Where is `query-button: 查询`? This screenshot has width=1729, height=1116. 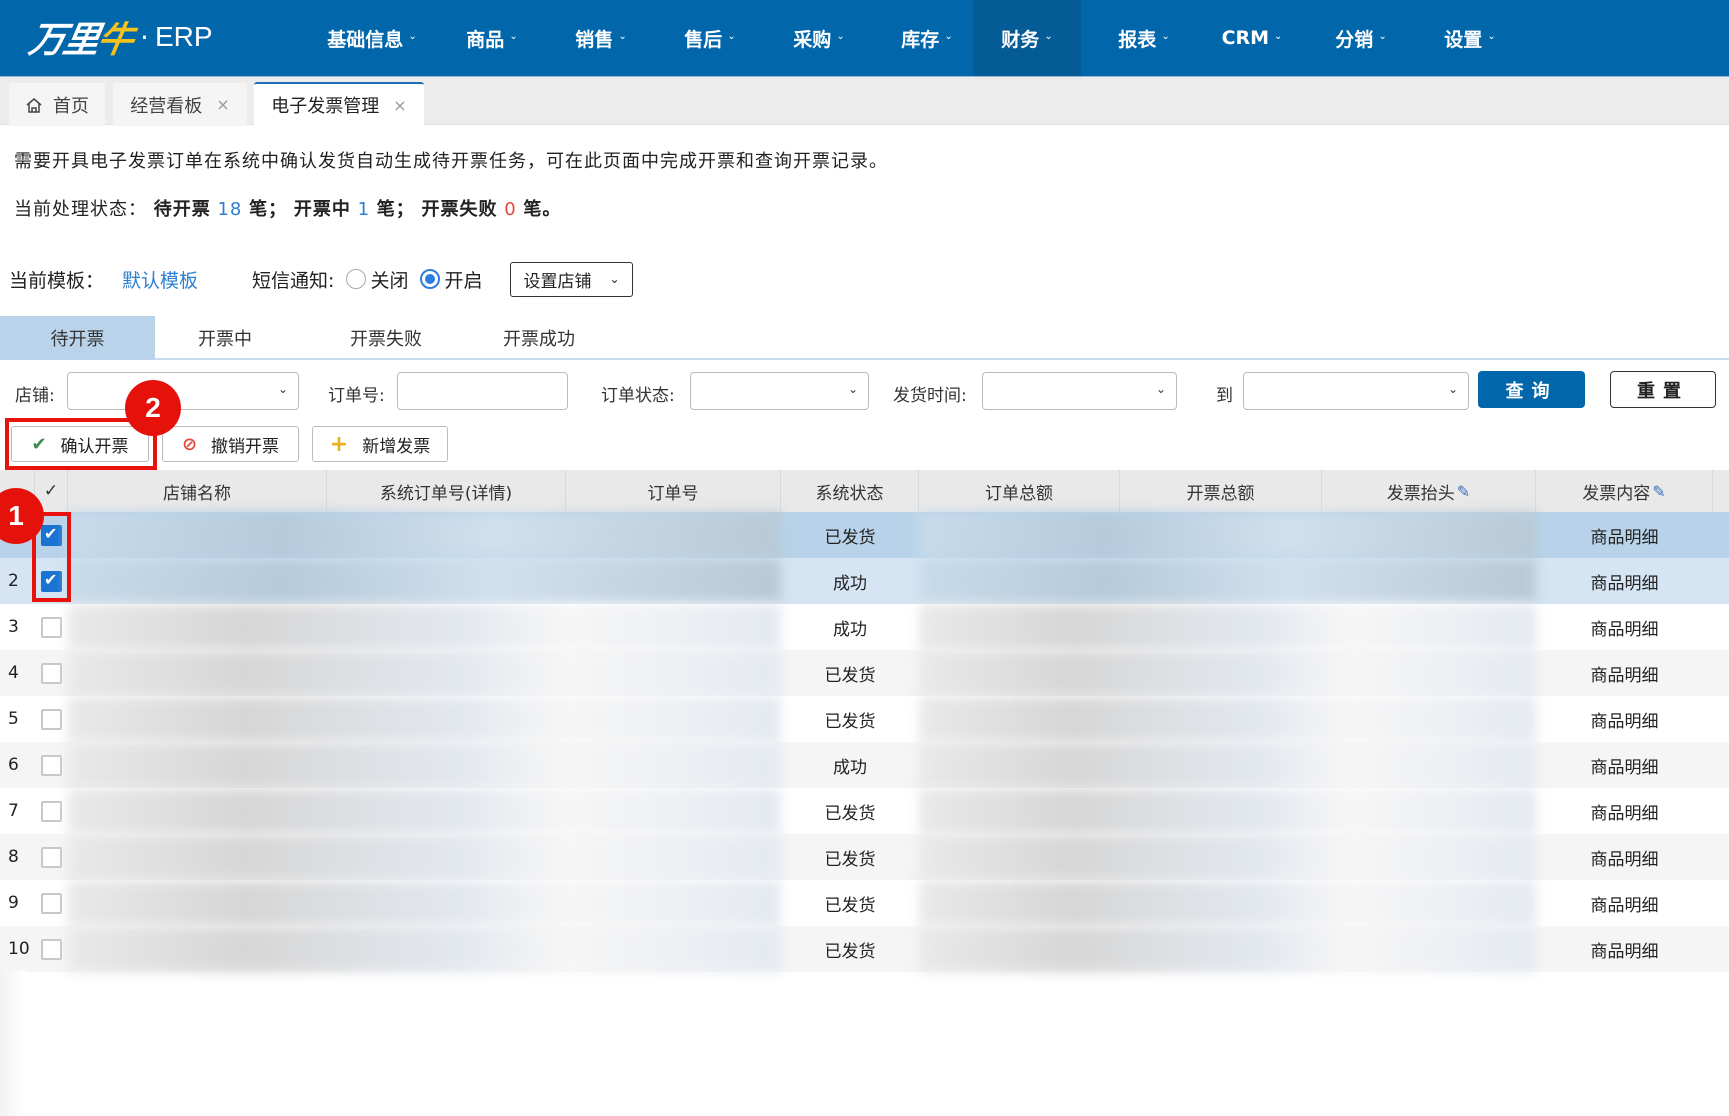 query-button: 查询 is located at coordinates (1531, 389).